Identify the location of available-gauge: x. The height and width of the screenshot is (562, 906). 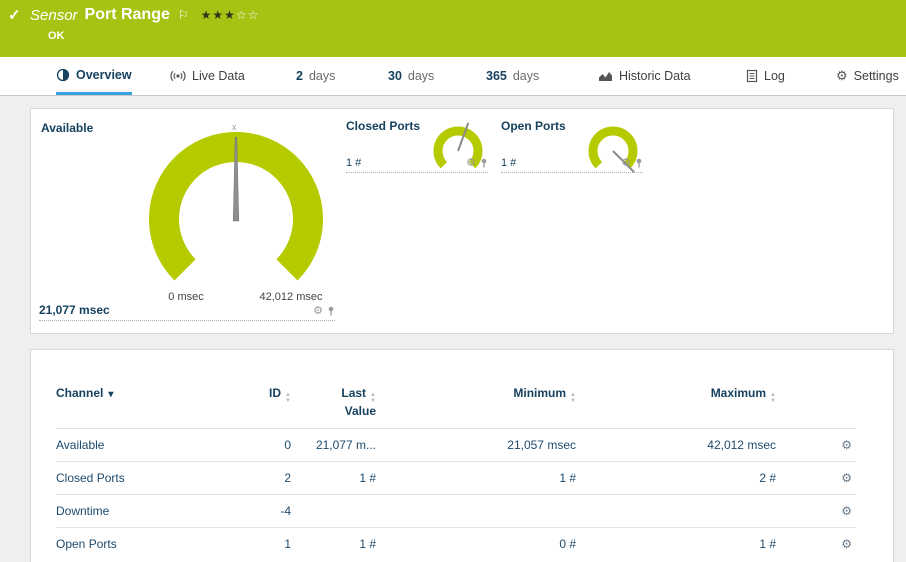
(236, 201).